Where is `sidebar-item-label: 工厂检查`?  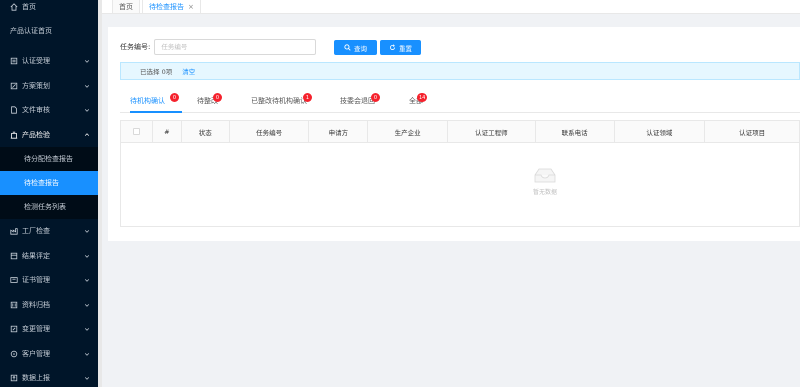
sidebar-item-label: 工厂检查 is located at coordinates (36, 231).